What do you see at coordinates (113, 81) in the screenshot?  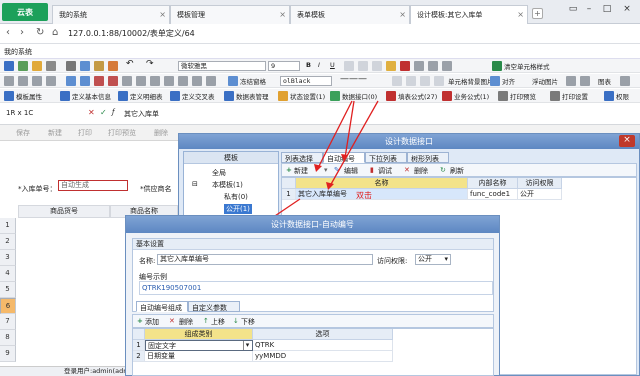 I see `delete-col-icon` at bounding box center [113, 81].